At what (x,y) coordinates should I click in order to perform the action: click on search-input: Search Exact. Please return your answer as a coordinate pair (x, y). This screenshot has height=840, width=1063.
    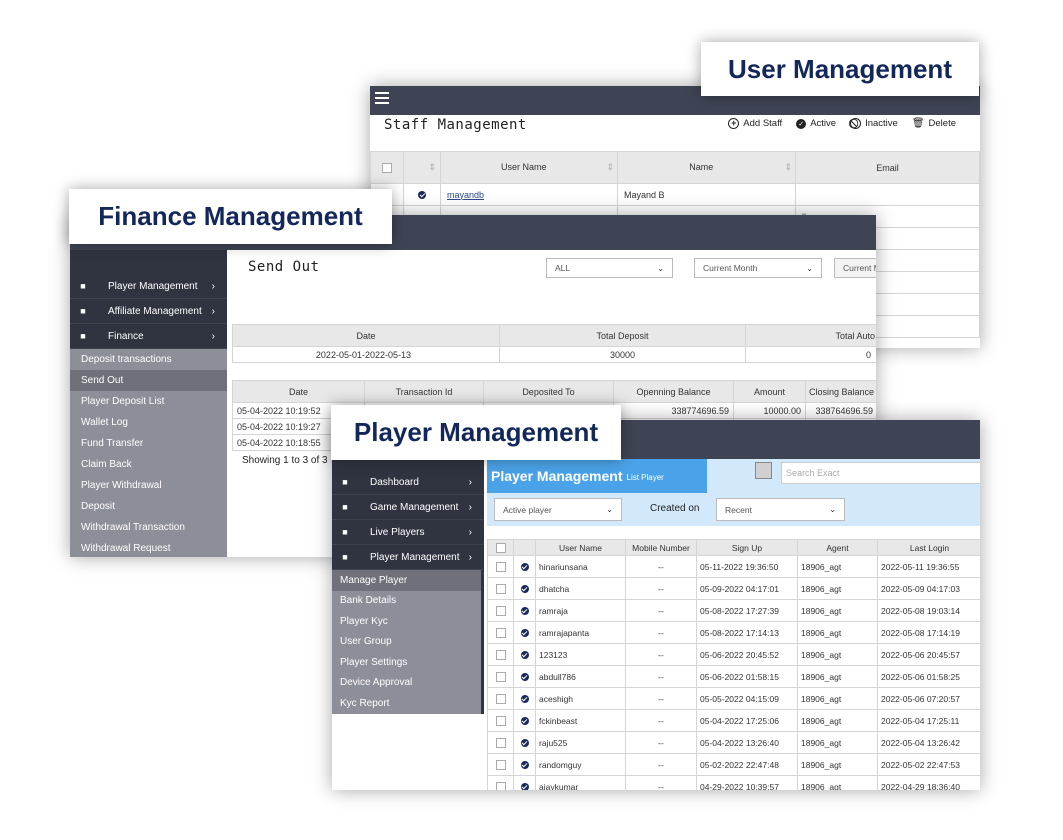
    Looking at the image, I should click on (880, 473).